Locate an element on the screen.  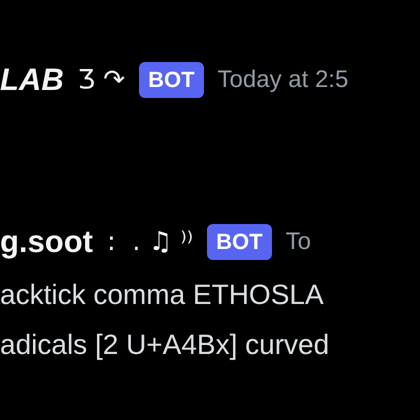
timestamp: Today at 2:5 is located at coordinates (283, 80).